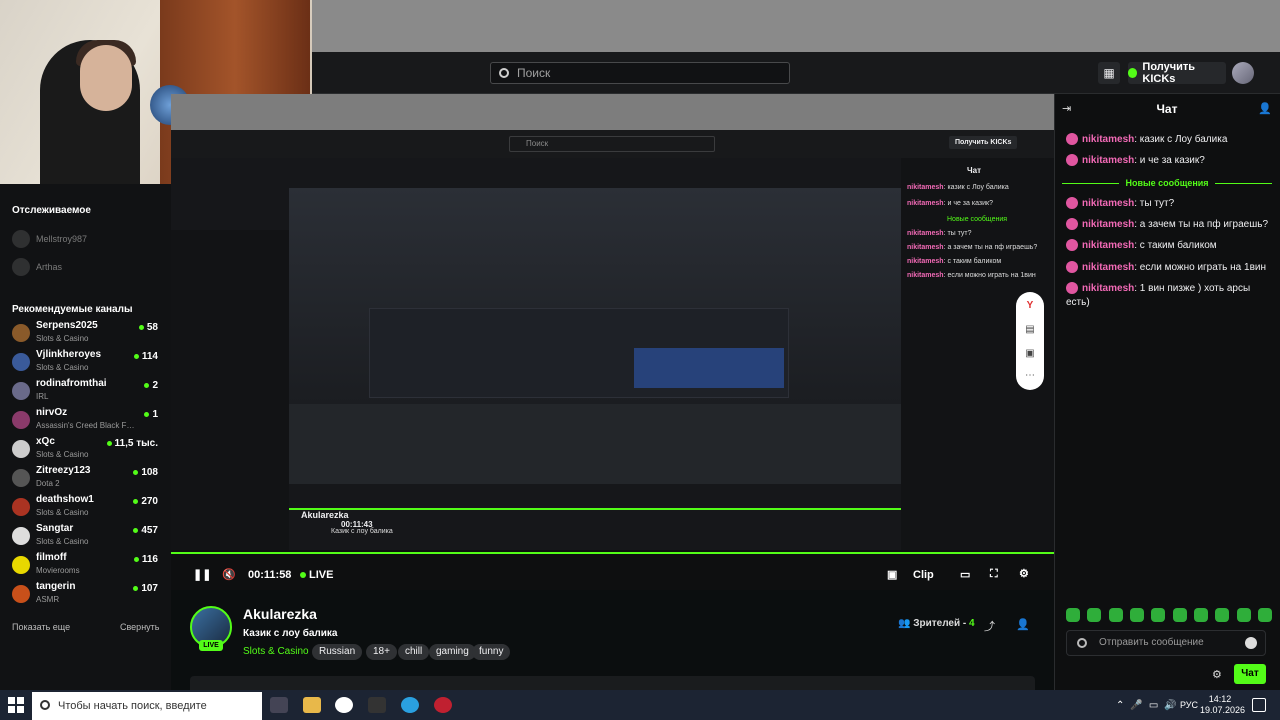 The width and height of the screenshot is (1280, 720). I want to click on chat-text: : казик с Лоу балика, so click(1181, 139).